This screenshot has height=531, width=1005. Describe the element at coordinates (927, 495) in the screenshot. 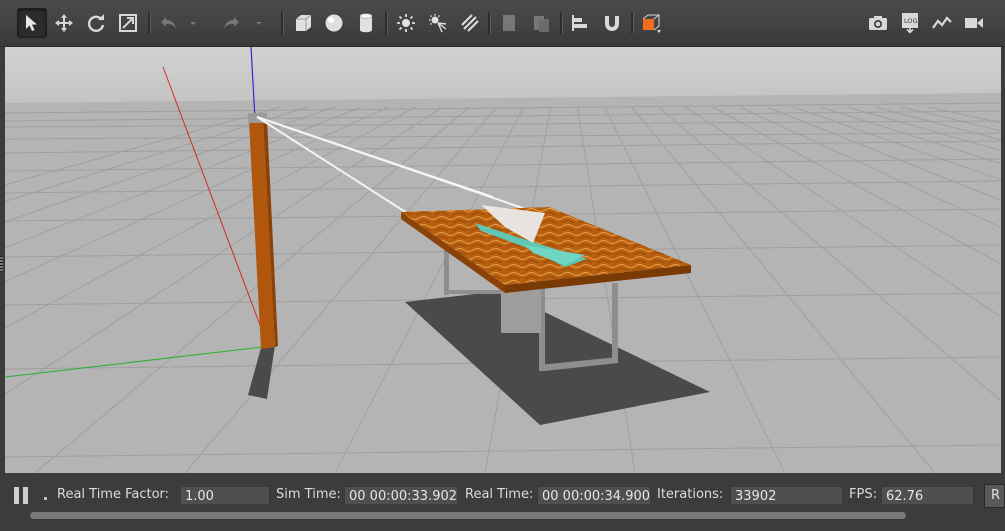

I see `fps-field: 62.76` at that location.